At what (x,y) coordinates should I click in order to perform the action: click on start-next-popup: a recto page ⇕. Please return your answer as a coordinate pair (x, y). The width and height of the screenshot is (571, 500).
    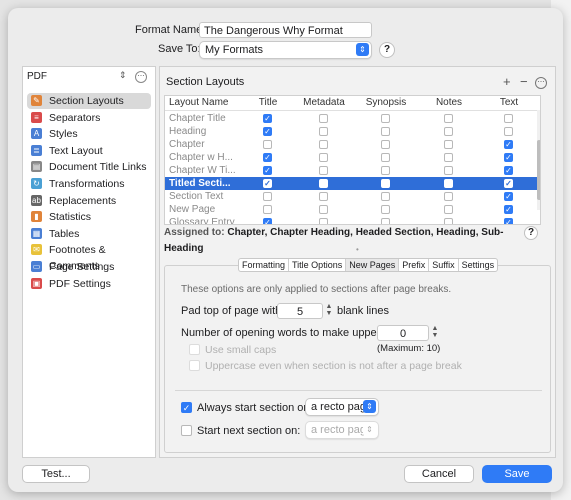
    Looking at the image, I should click on (342, 430).